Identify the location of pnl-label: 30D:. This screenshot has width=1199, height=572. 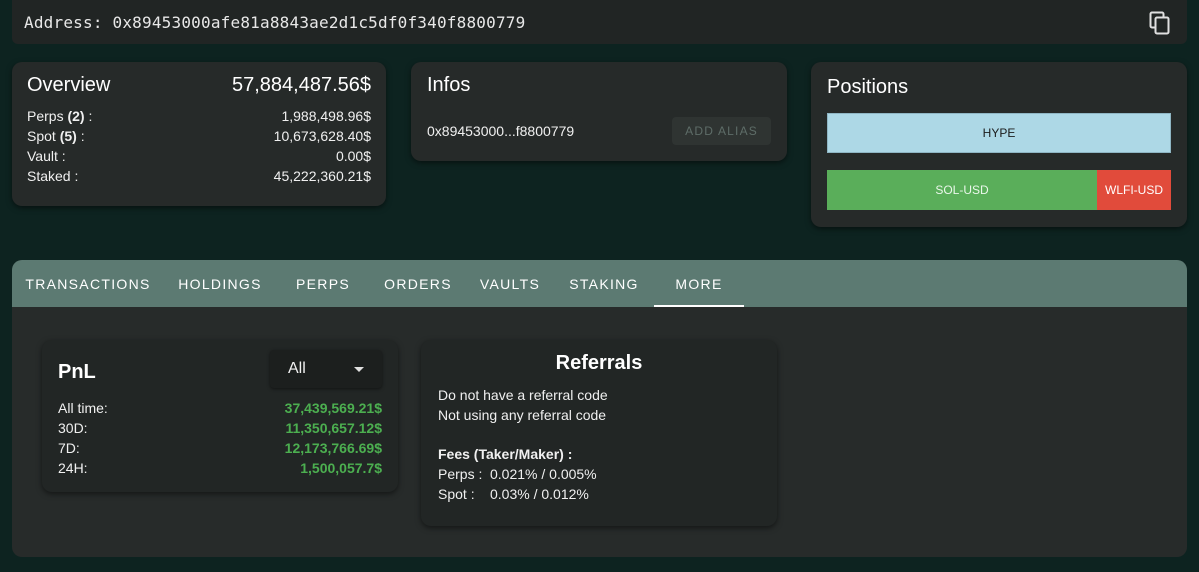
(73, 428).